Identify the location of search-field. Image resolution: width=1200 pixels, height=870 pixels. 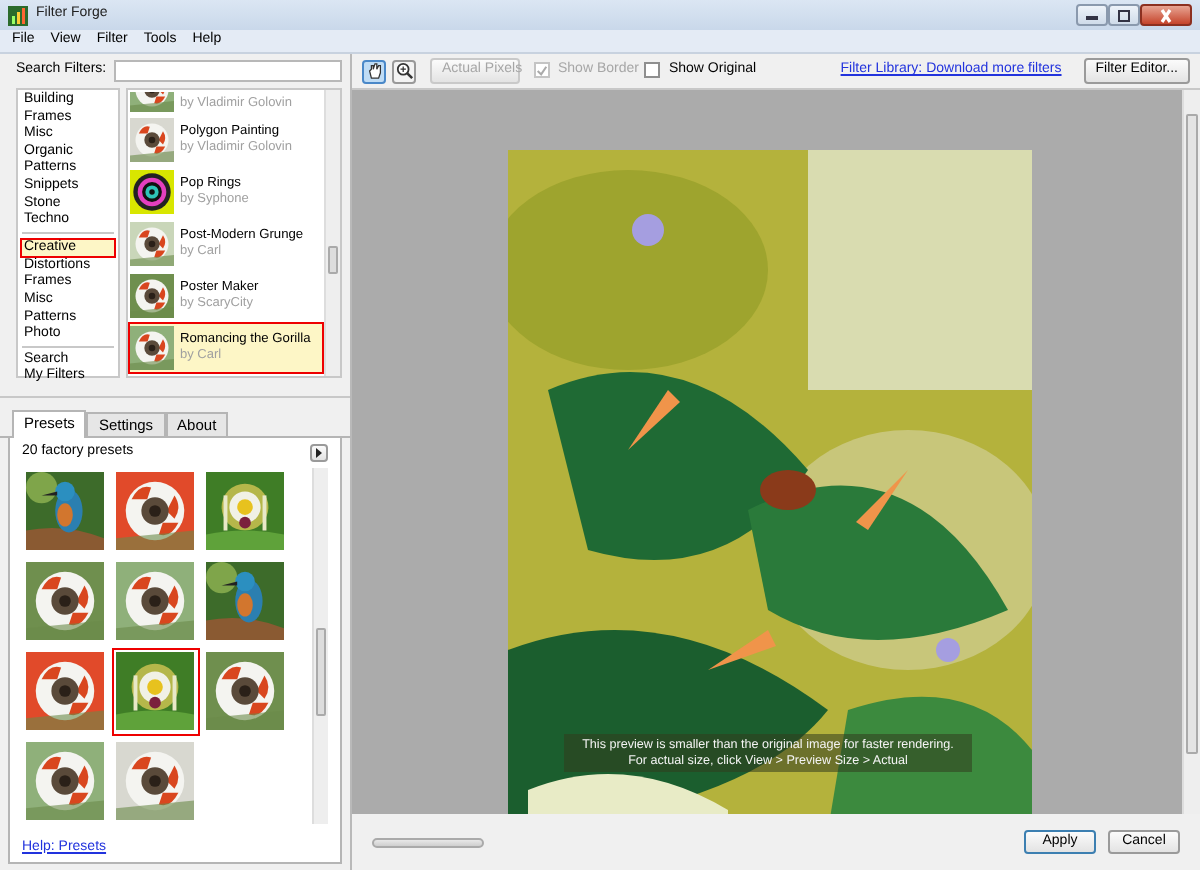
(228, 71).